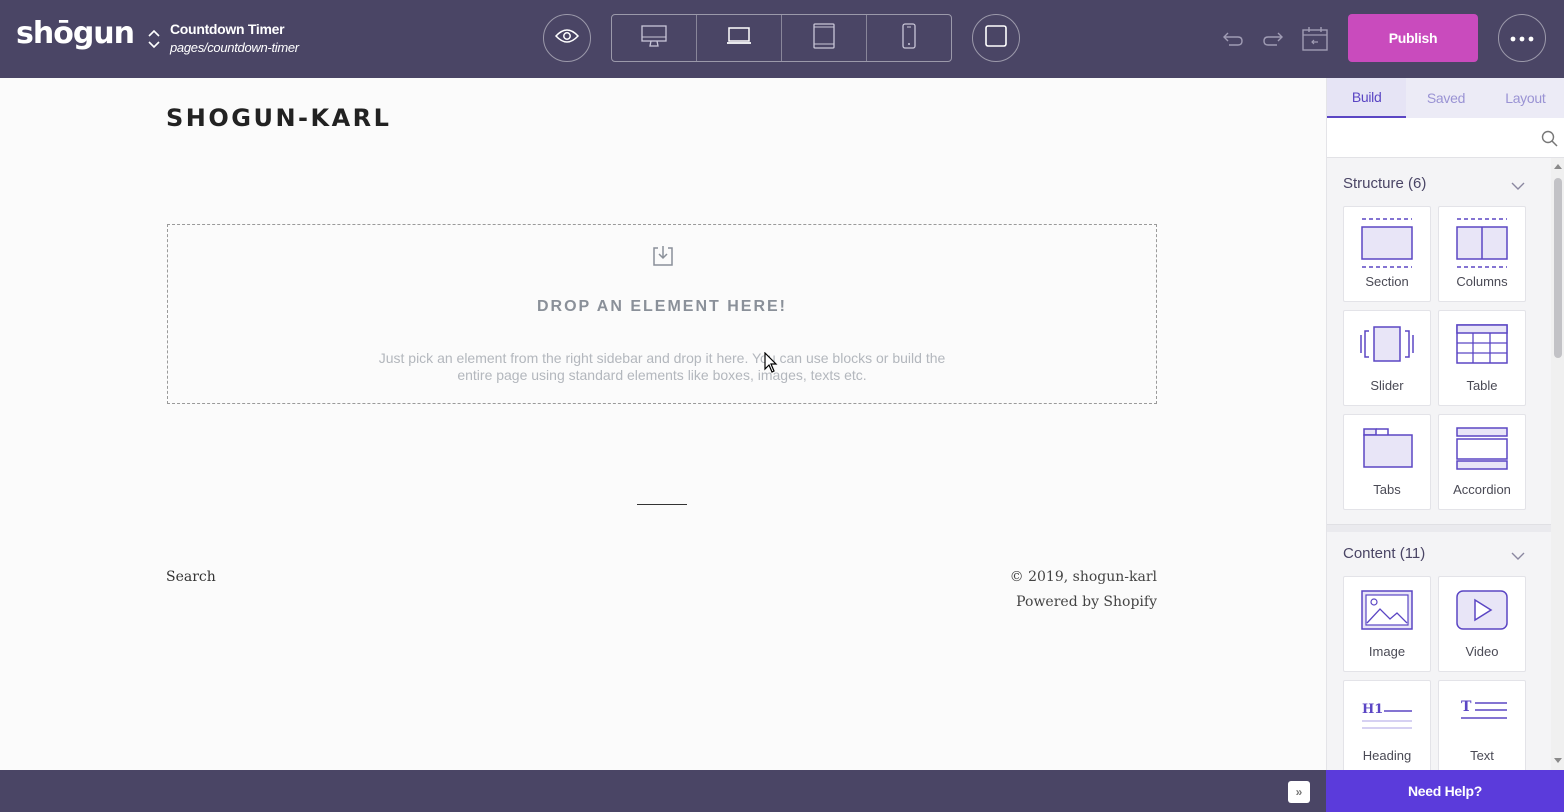 The width and height of the screenshot is (1564, 812). Describe the element at coordinates (1482, 489) in the screenshot. I see `element-label: Accordion` at that location.